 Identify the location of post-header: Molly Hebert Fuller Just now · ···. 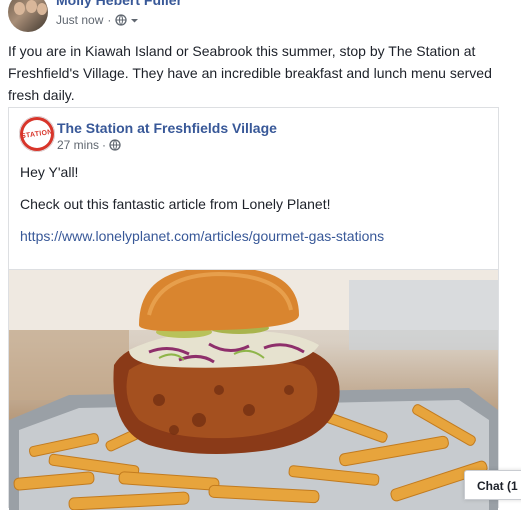
(260, 18).